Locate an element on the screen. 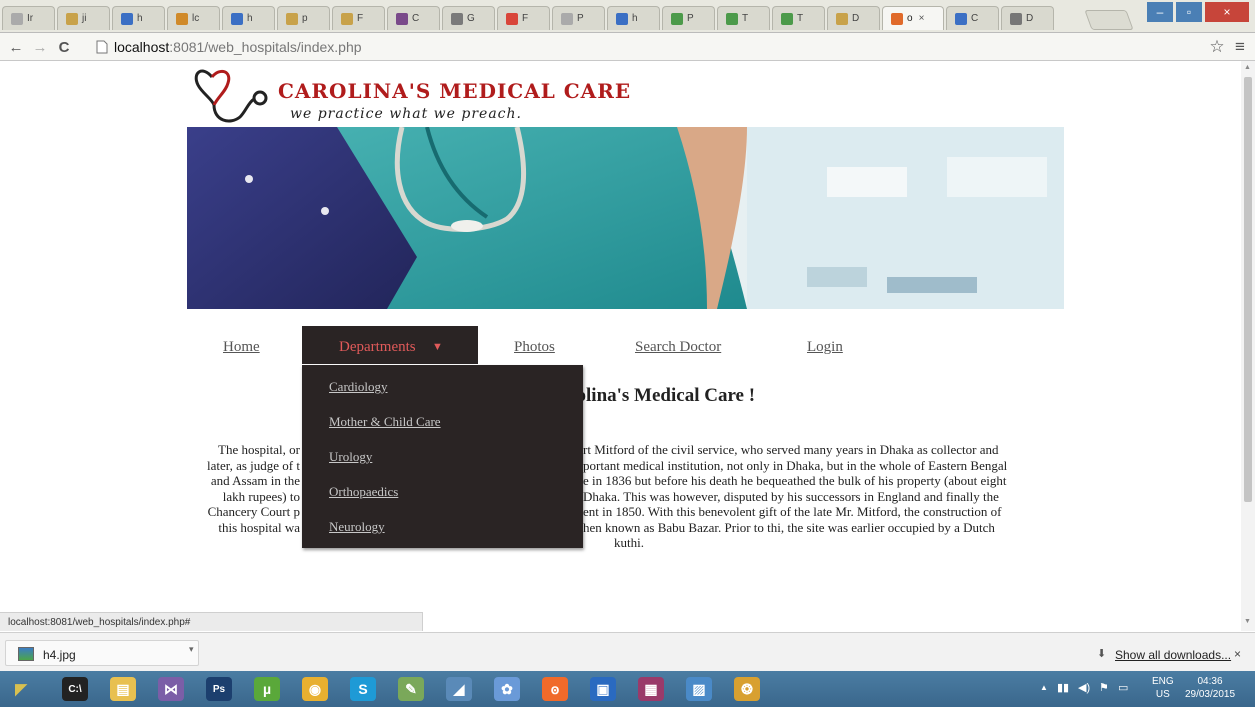 The image size is (1255, 707). forward-icon: → is located at coordinates (40, 47).